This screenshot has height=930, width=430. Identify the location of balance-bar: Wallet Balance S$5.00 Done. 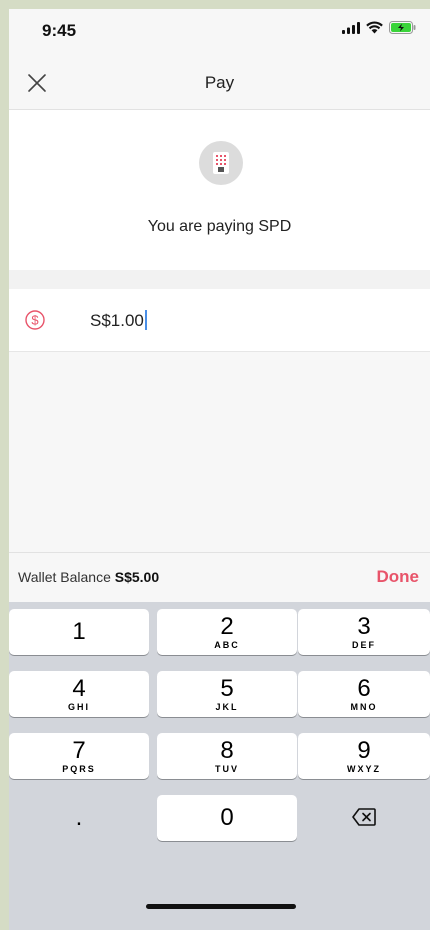
(219, 577).